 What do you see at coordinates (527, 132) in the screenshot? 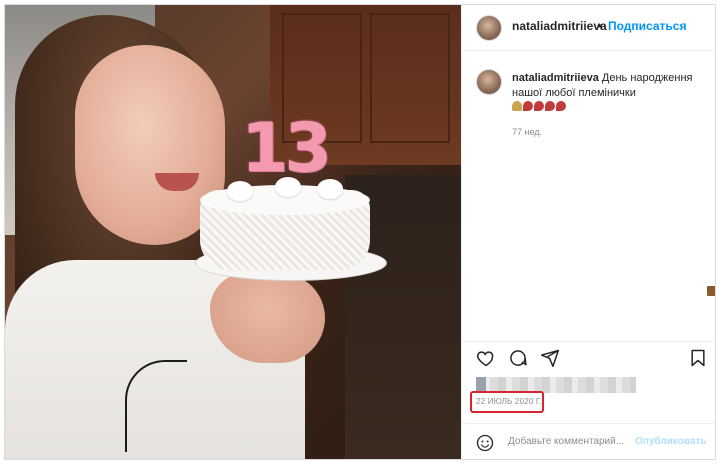
I see `caption-timestamp: 77 нед.` at bounding box center [527, 132].